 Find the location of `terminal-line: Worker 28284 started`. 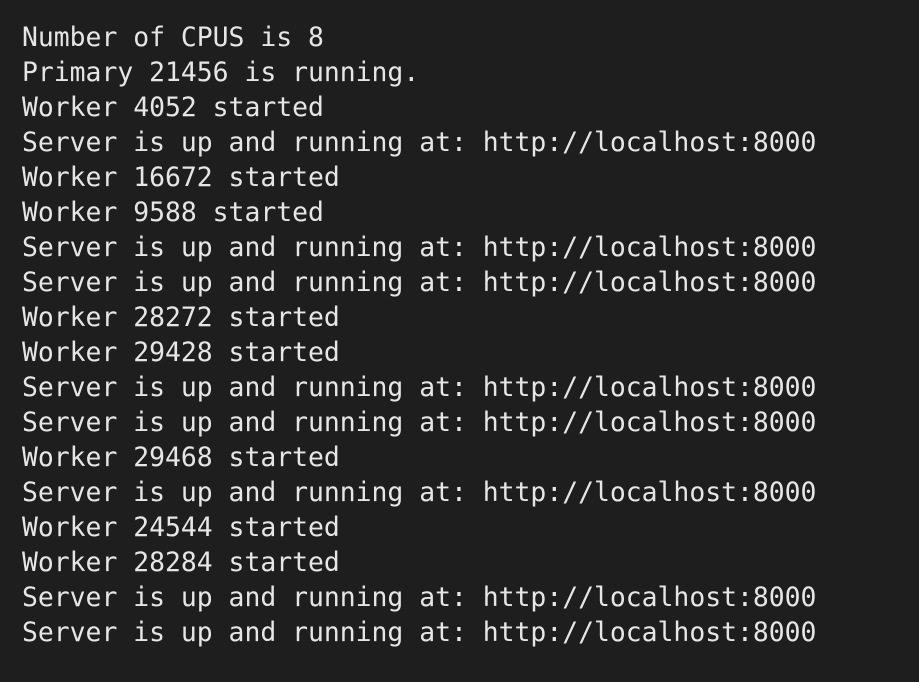

terminal-line: Worker 28284 started is located at coordinates (181, 562).